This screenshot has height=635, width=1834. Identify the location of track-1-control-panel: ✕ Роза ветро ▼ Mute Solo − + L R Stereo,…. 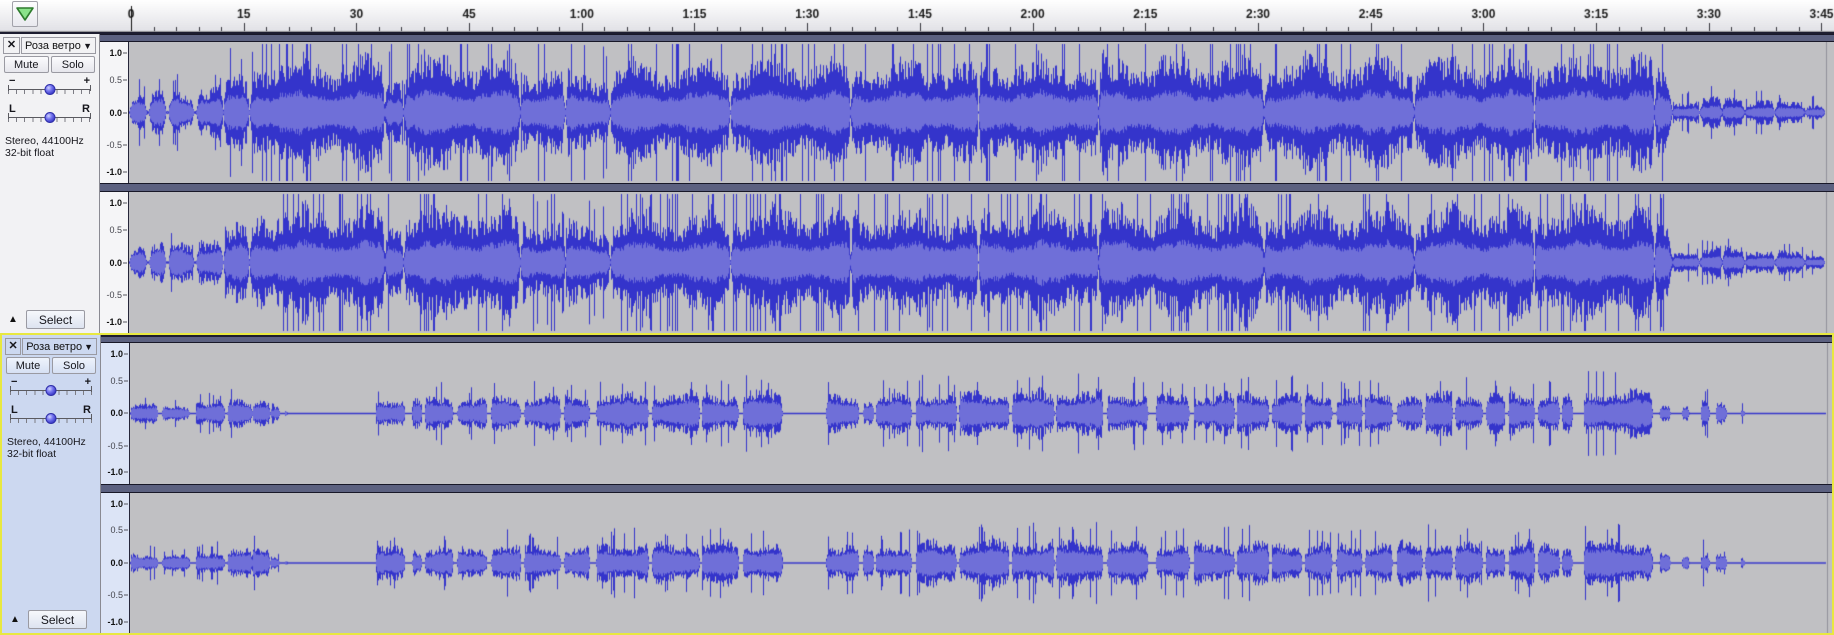
(50, 183).